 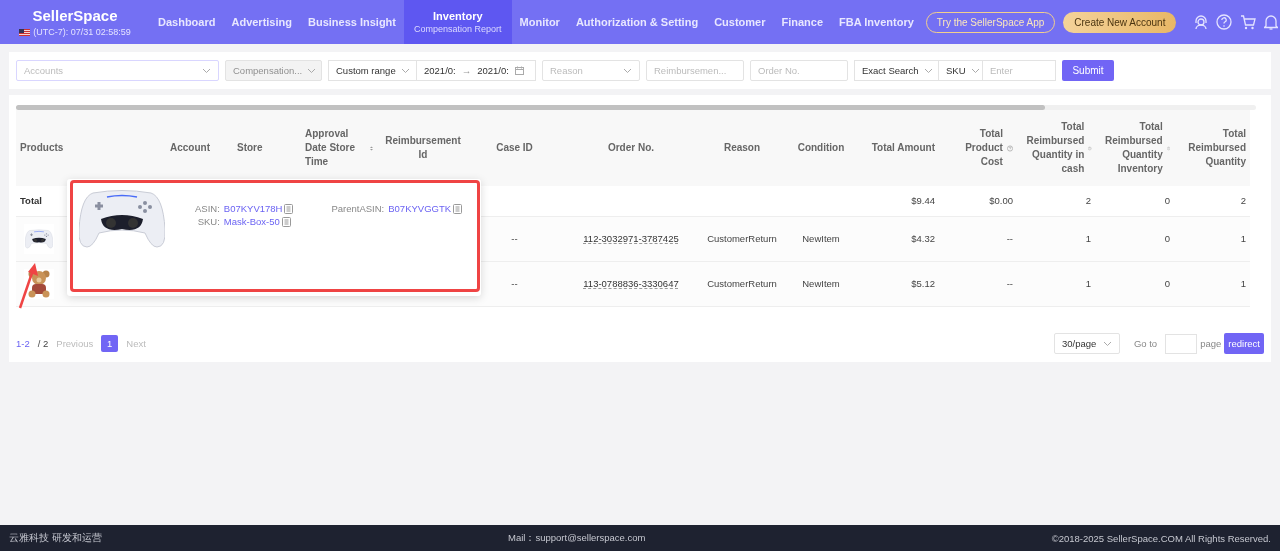 I want to click on column-header: Order No., so click(x=631, y=148).